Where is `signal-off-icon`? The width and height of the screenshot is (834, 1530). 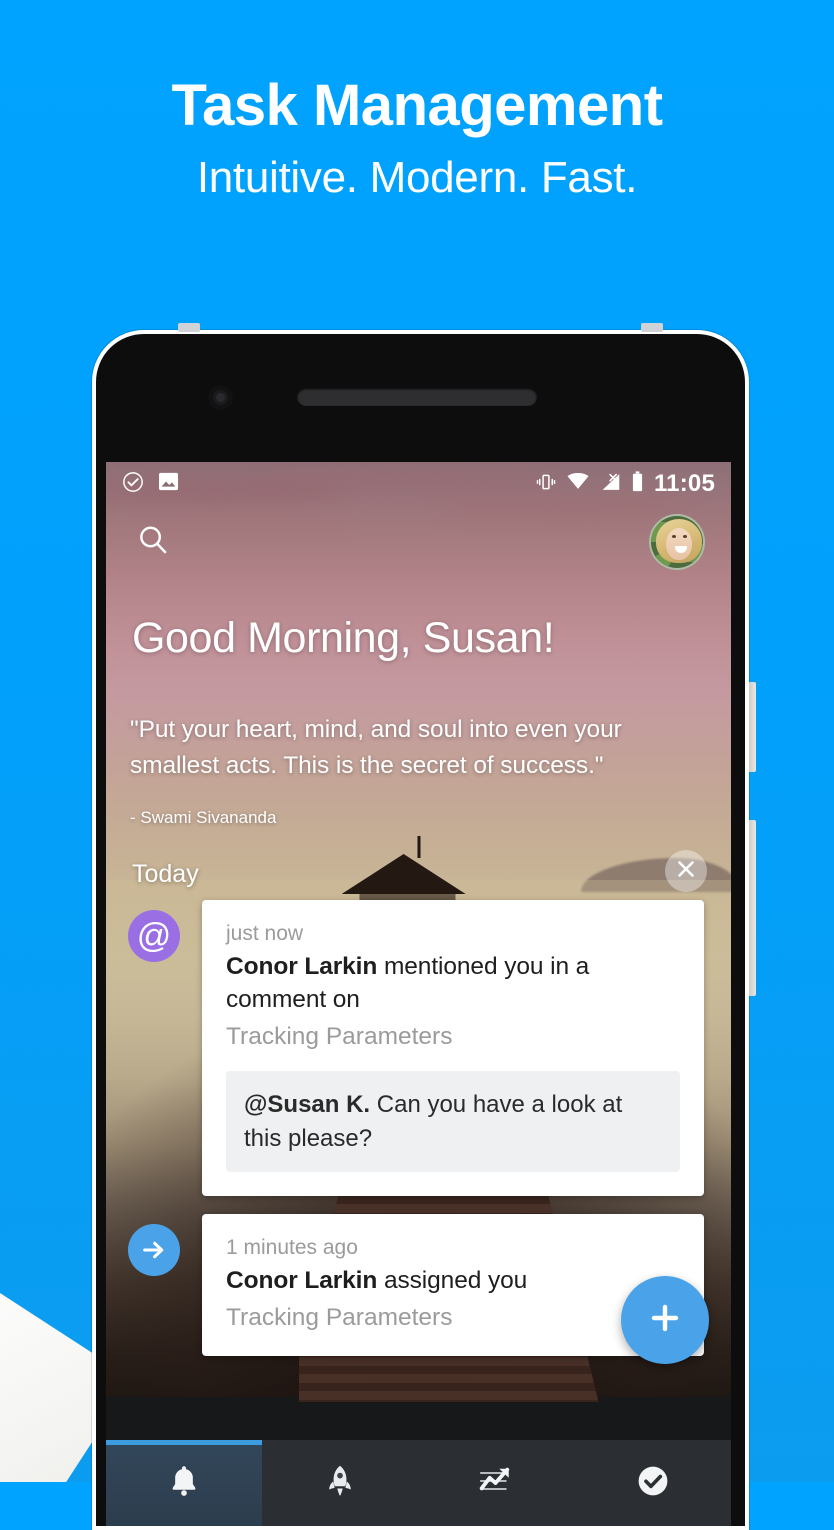 signal-off-icon is located at coordinates (610, 484).